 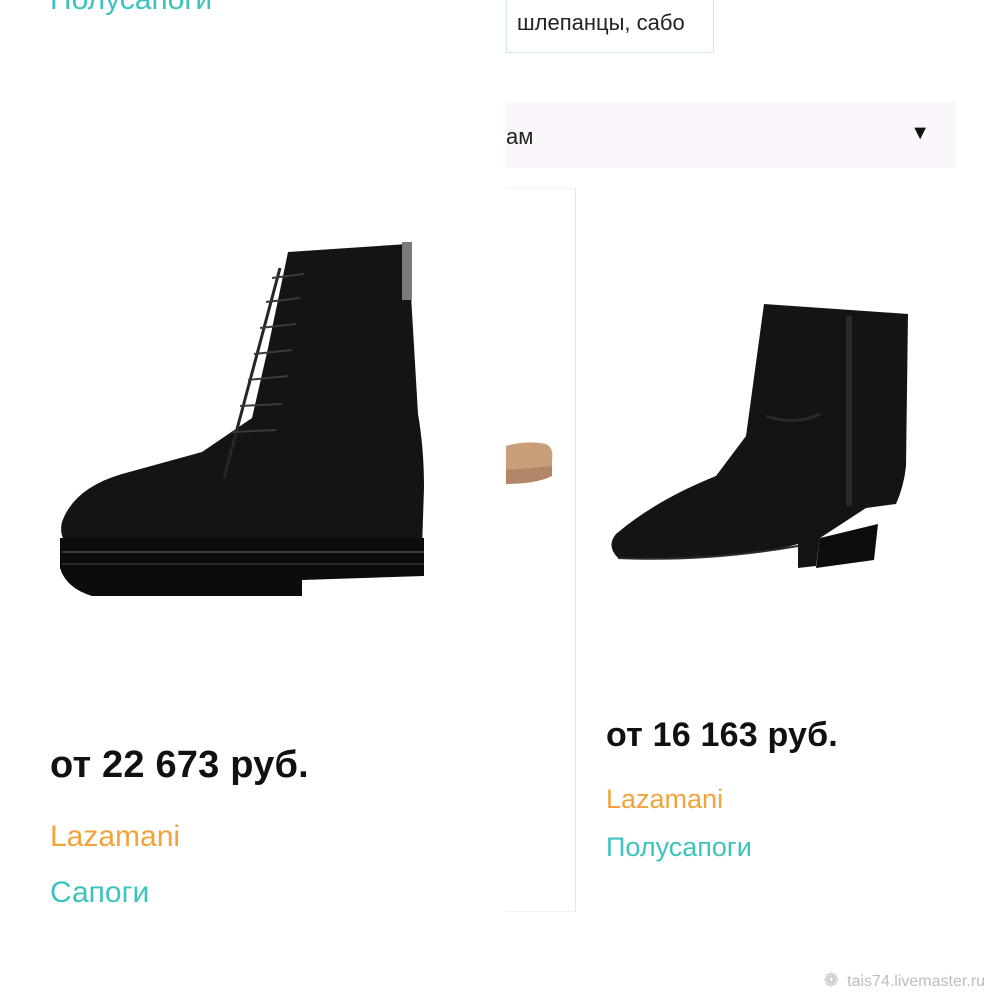 What do you see at coordinates (722, 735) in the screenshot?
I see `product-price: от 16 163 руб.` at bounding box center [722, 735].